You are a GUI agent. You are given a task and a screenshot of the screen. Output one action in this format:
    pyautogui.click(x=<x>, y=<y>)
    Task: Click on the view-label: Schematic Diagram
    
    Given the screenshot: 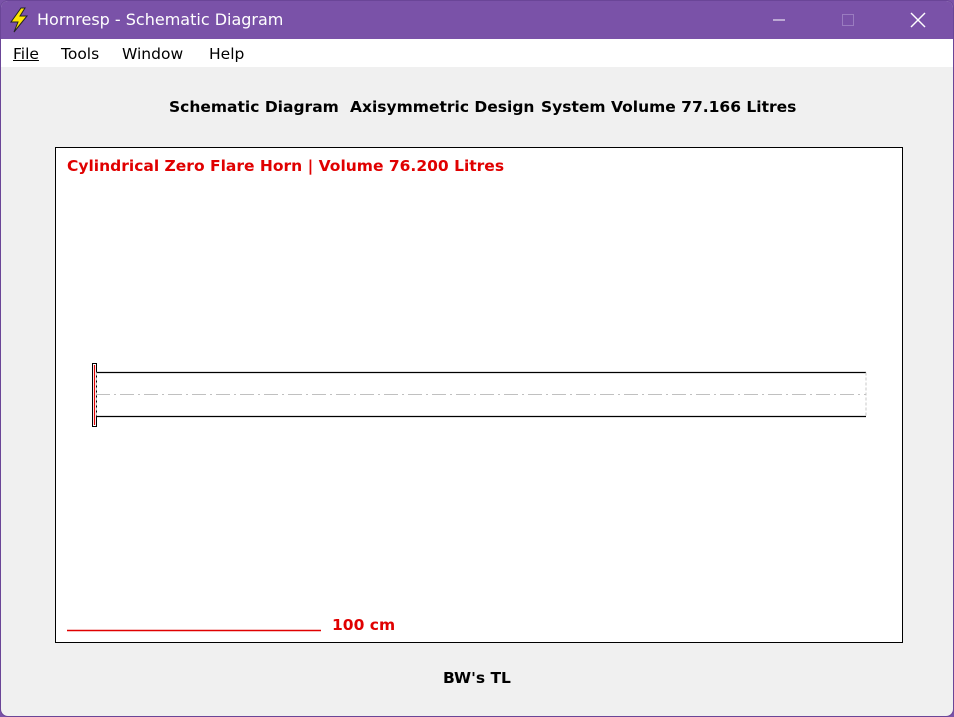 What is the action you would take?
    pyautogui.click(x=254, y=107)
    